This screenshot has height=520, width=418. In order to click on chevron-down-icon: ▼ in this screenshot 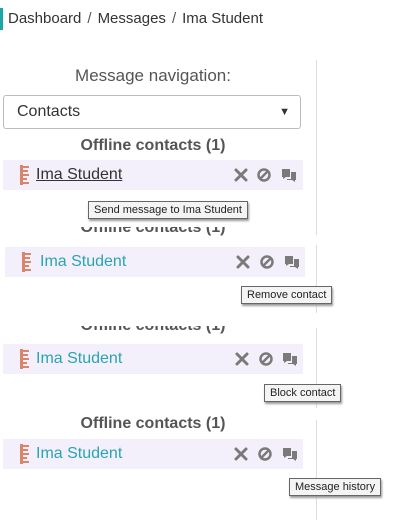, I will do `click(284, 112)`.